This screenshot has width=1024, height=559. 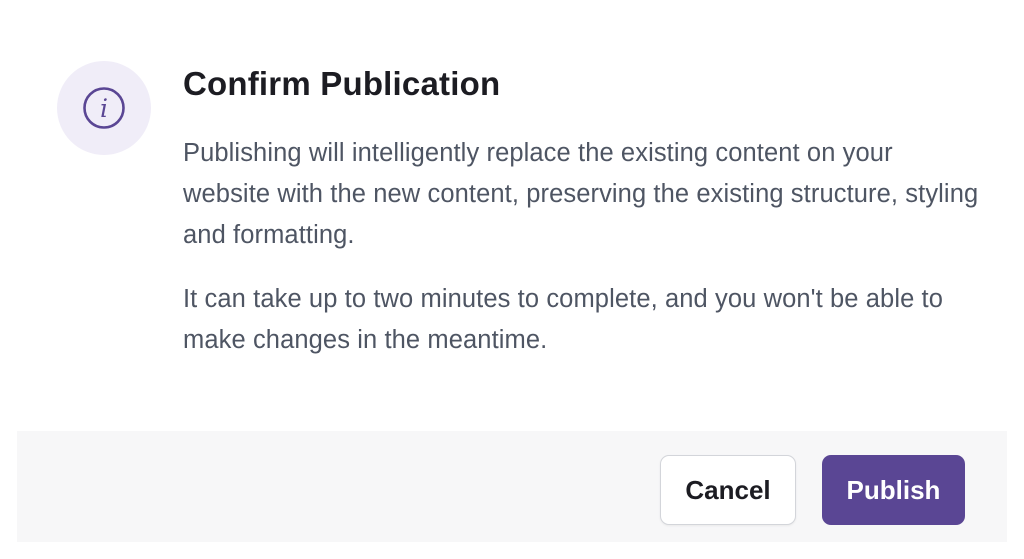 I want to click on svg-text: i, so click(x=104, y=108).